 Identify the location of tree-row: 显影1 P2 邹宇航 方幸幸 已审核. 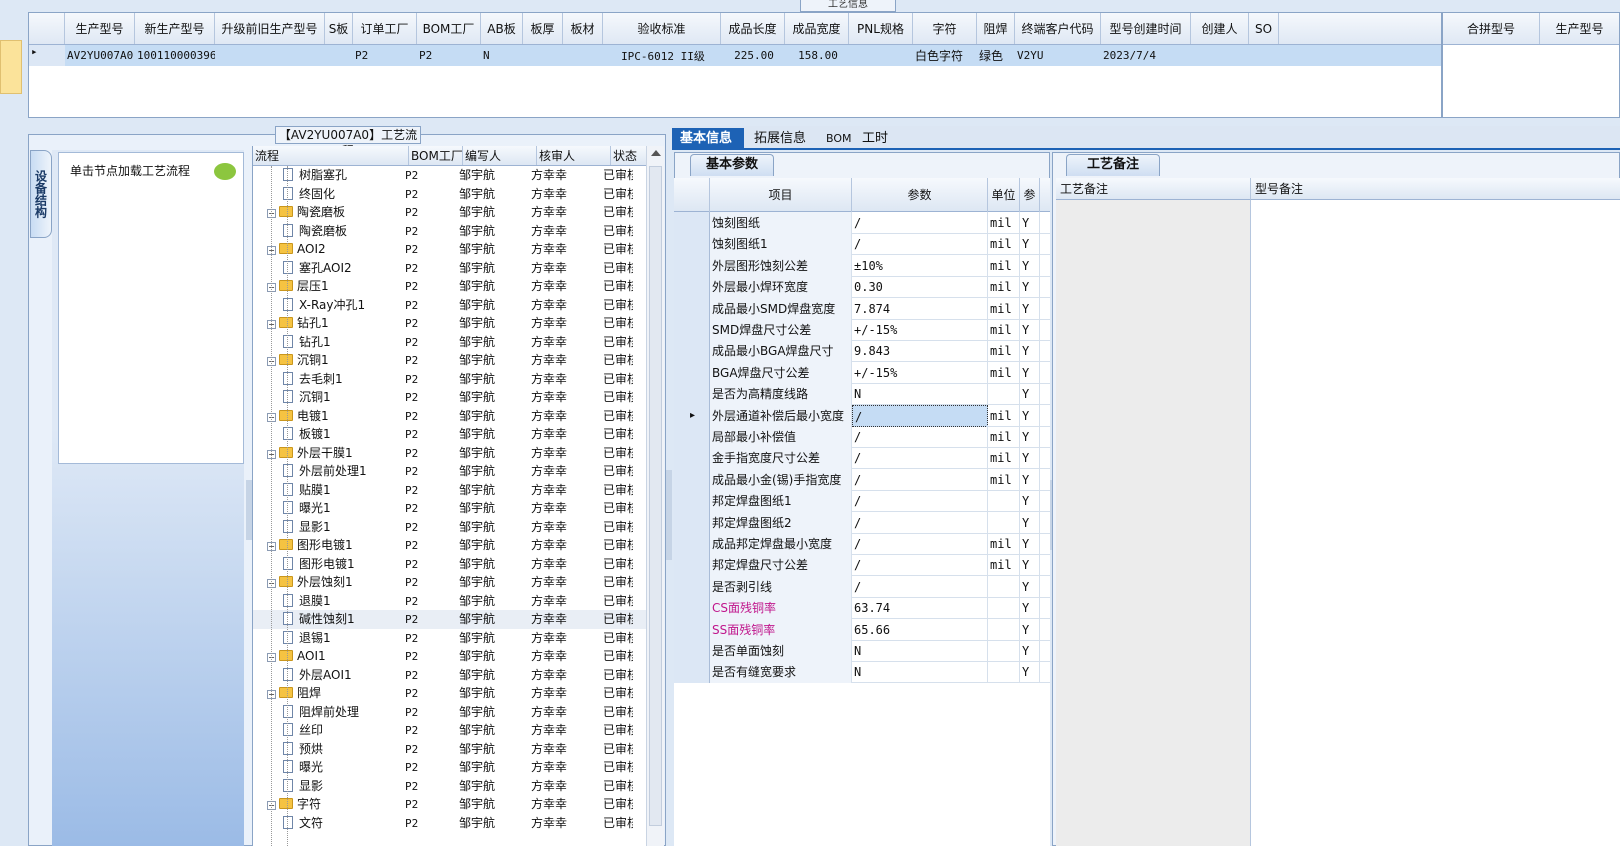
(450, 527).